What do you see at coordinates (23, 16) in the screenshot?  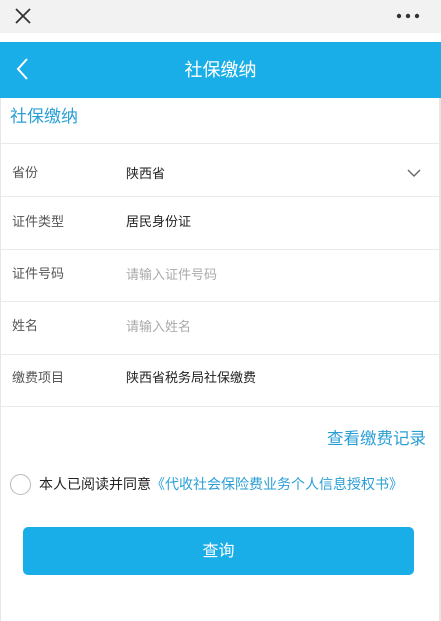 I see `close-icon` at bounding box center [23, 16].